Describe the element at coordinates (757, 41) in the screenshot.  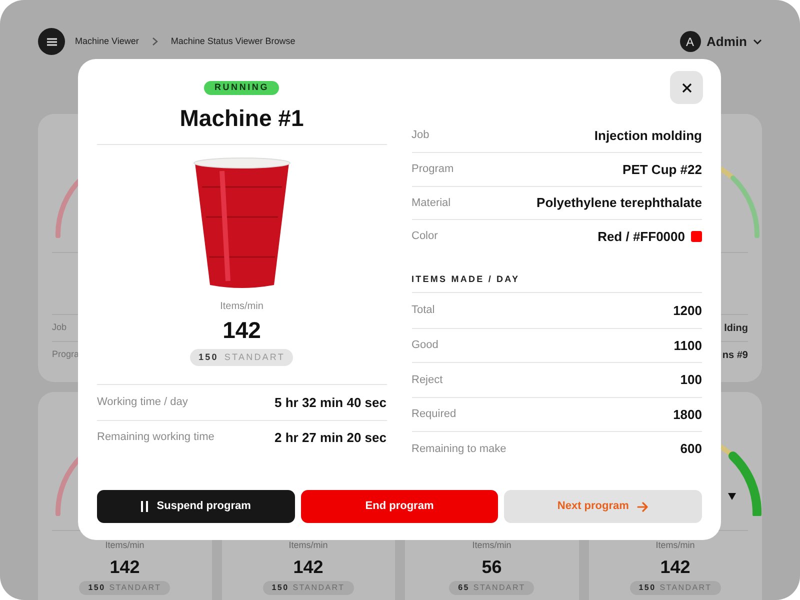
I see `chevron-down-icon` at that location.